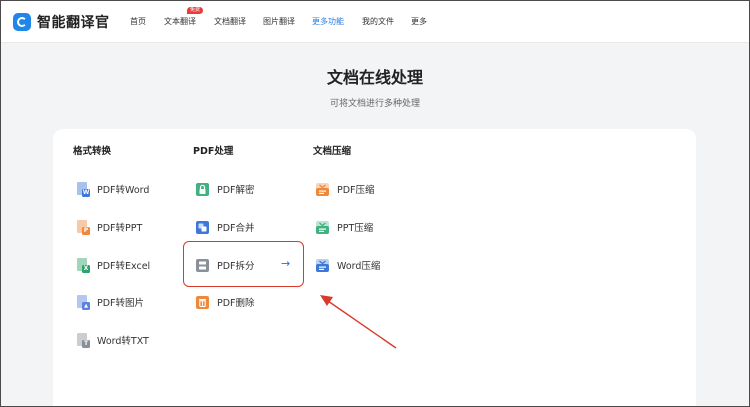 The height and width of the screenshot is (407, 750). I want to click on tool-label: PDF合并, so click(236, 228).